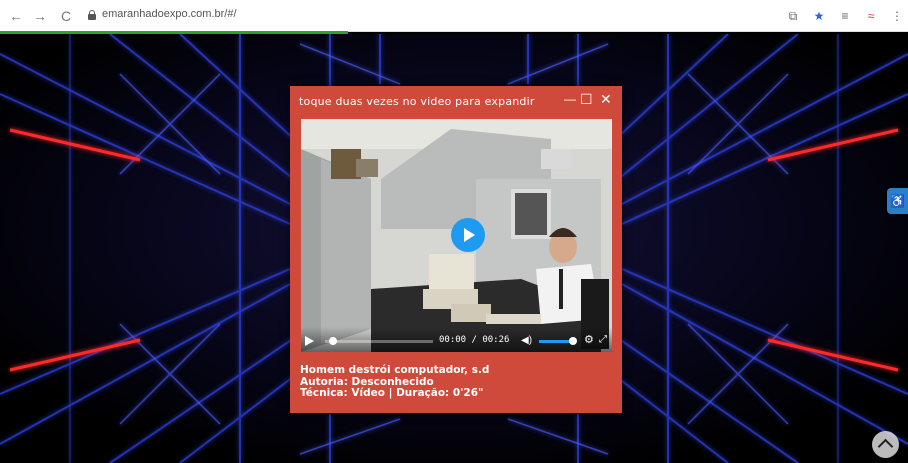  I want to click on popup-title: toque duas vezes no video para expandir, so click(417, 101).